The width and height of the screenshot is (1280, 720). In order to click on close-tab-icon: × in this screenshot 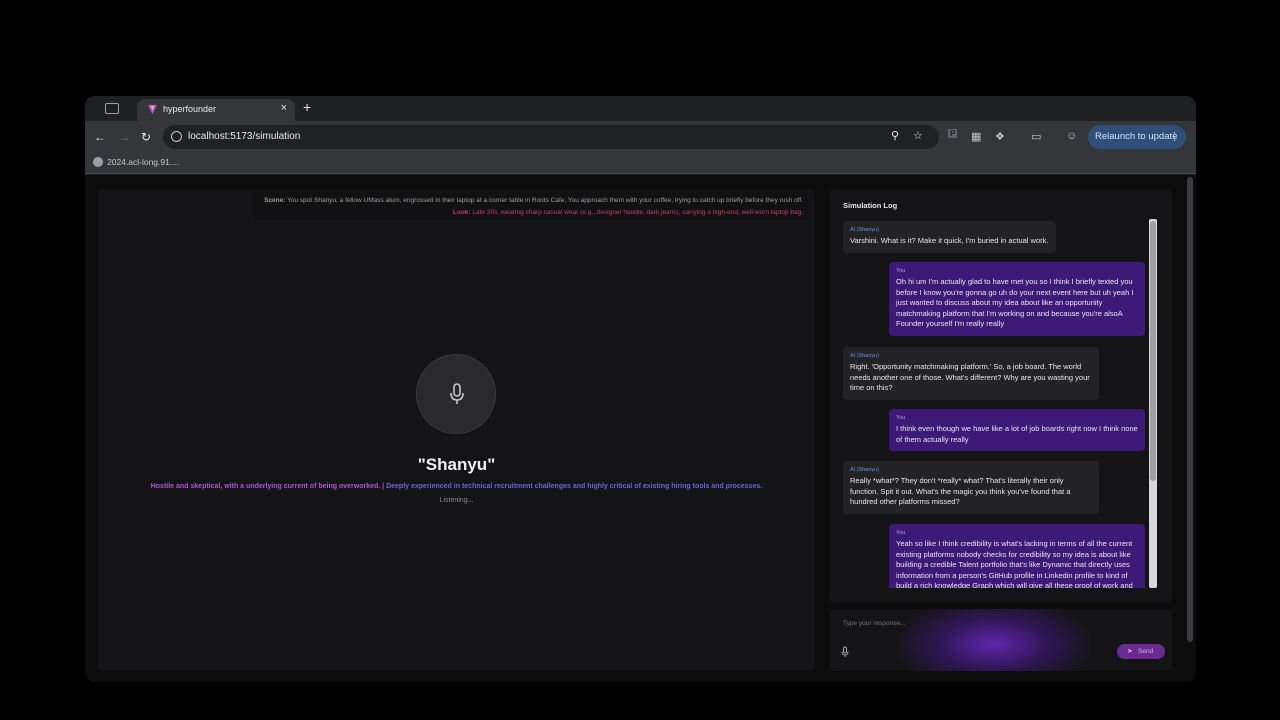, I will do `click(284, 108)`.